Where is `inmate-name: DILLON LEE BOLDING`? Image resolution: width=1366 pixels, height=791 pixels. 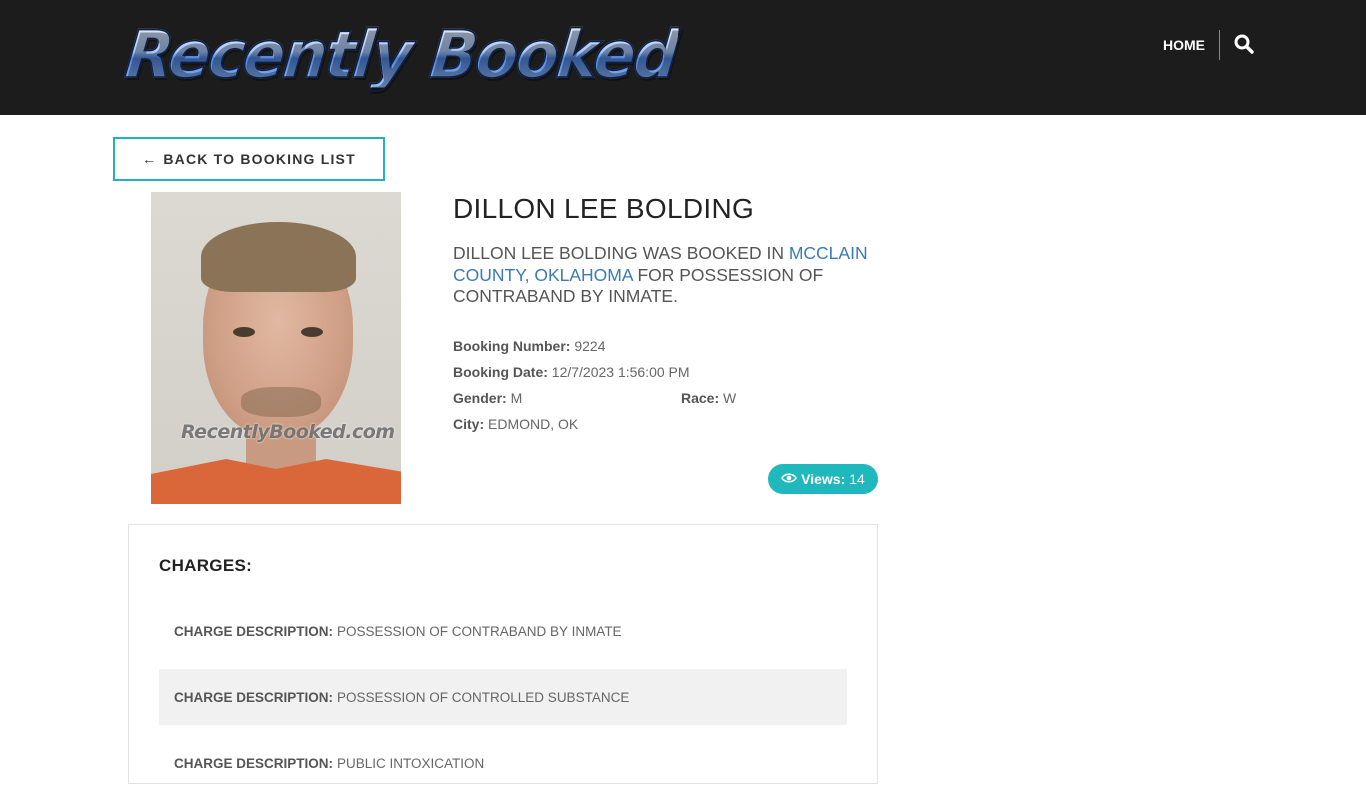 inmate-name: DILLON LEE BOLDING is located at coordinates (604, 208).